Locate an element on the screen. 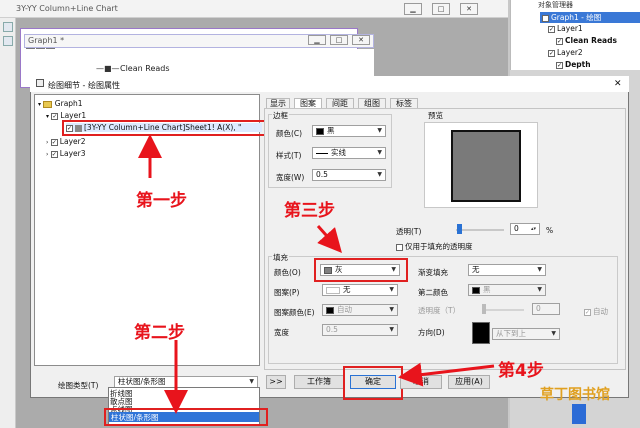 This screenshot has width=640, height=428. arrow-step4 is located at coordinates (446, 374).